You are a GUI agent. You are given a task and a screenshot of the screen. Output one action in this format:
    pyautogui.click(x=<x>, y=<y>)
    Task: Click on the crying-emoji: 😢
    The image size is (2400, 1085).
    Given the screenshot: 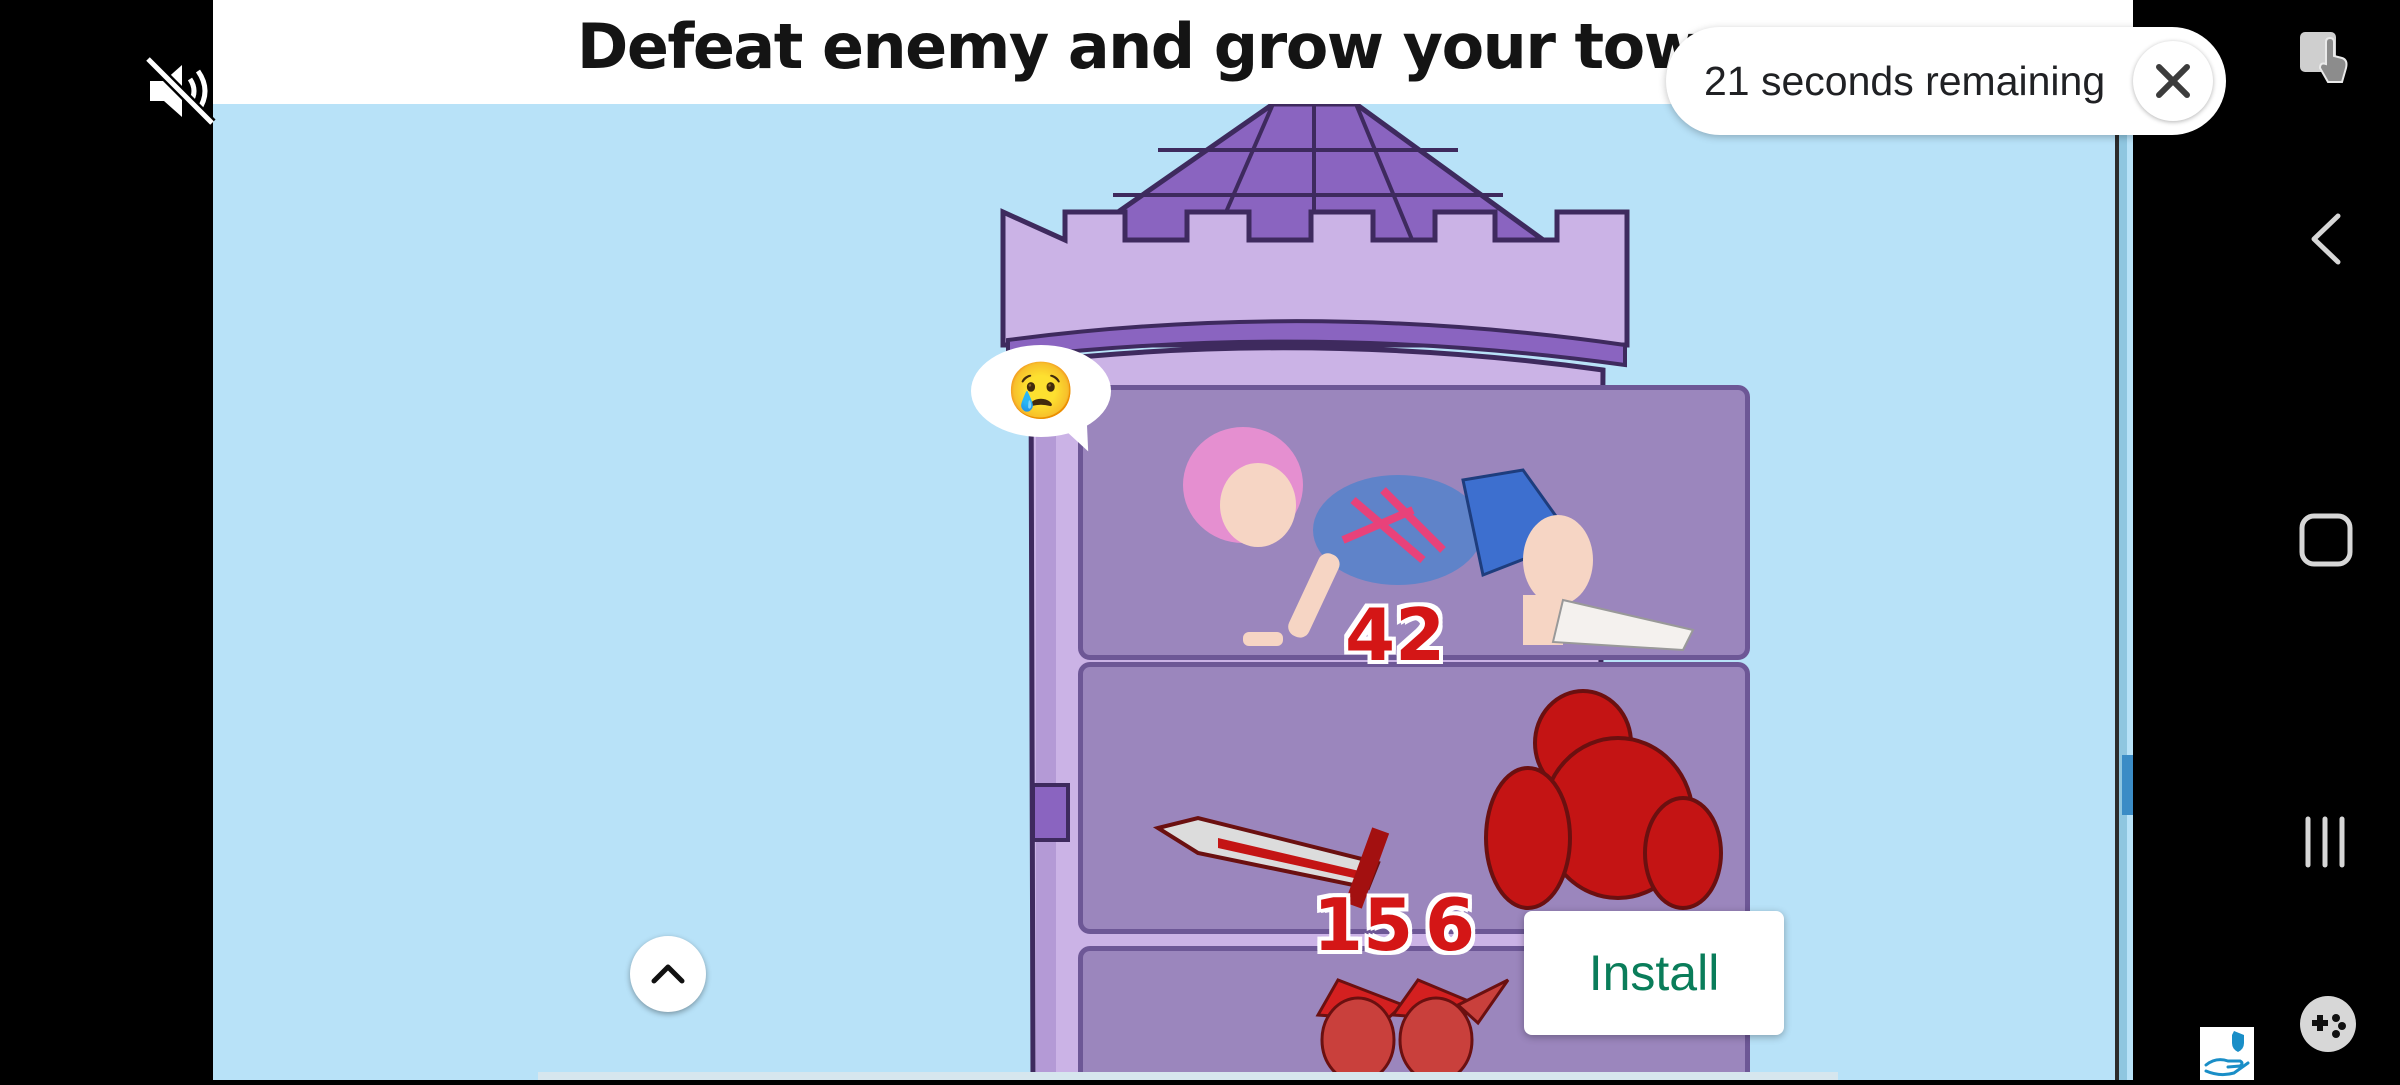 What is the action you would take?
    pyautogui.click(x=1041, y=390)
    